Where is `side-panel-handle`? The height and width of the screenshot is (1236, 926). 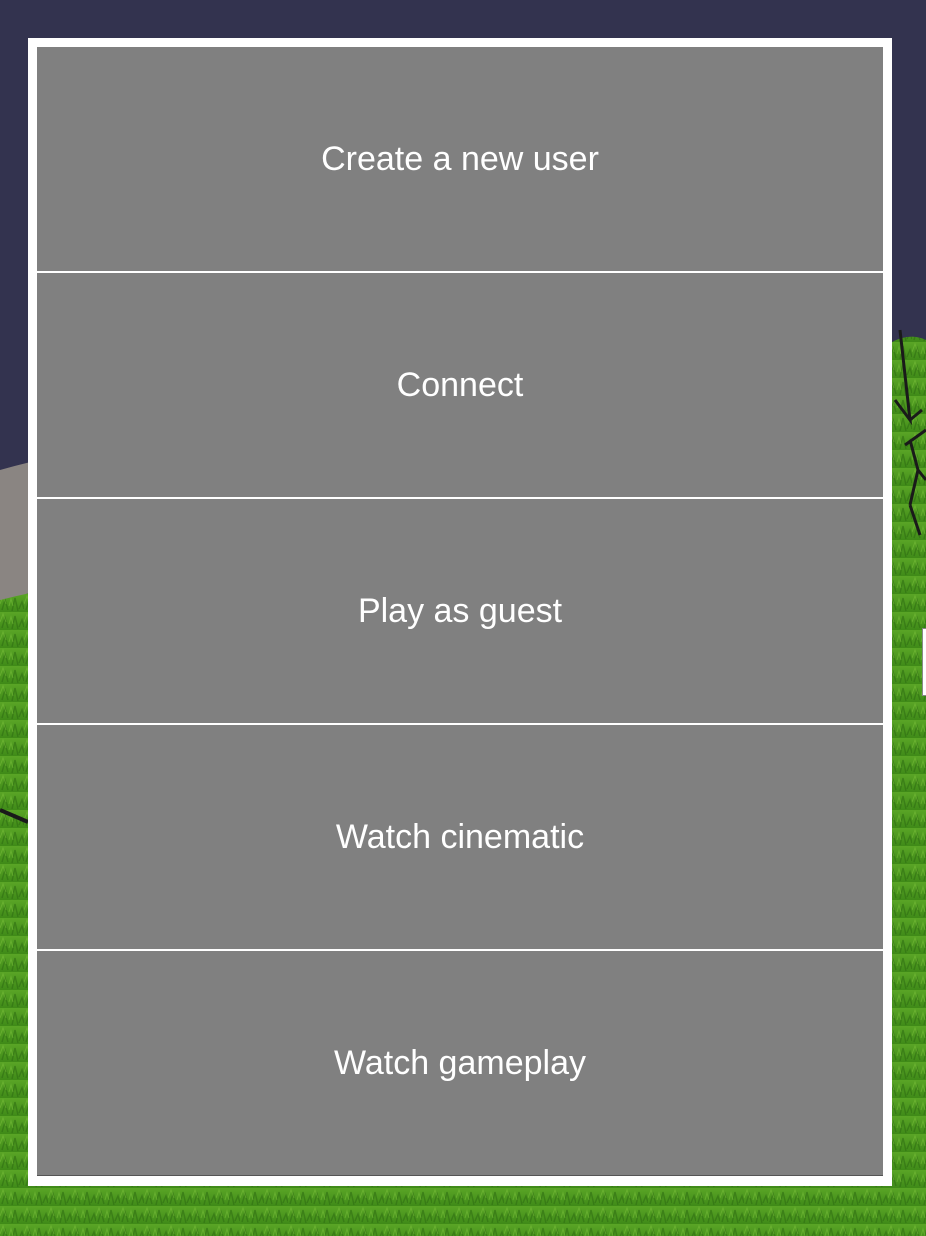 side-panel-handle is located at coordinates (924, 662).